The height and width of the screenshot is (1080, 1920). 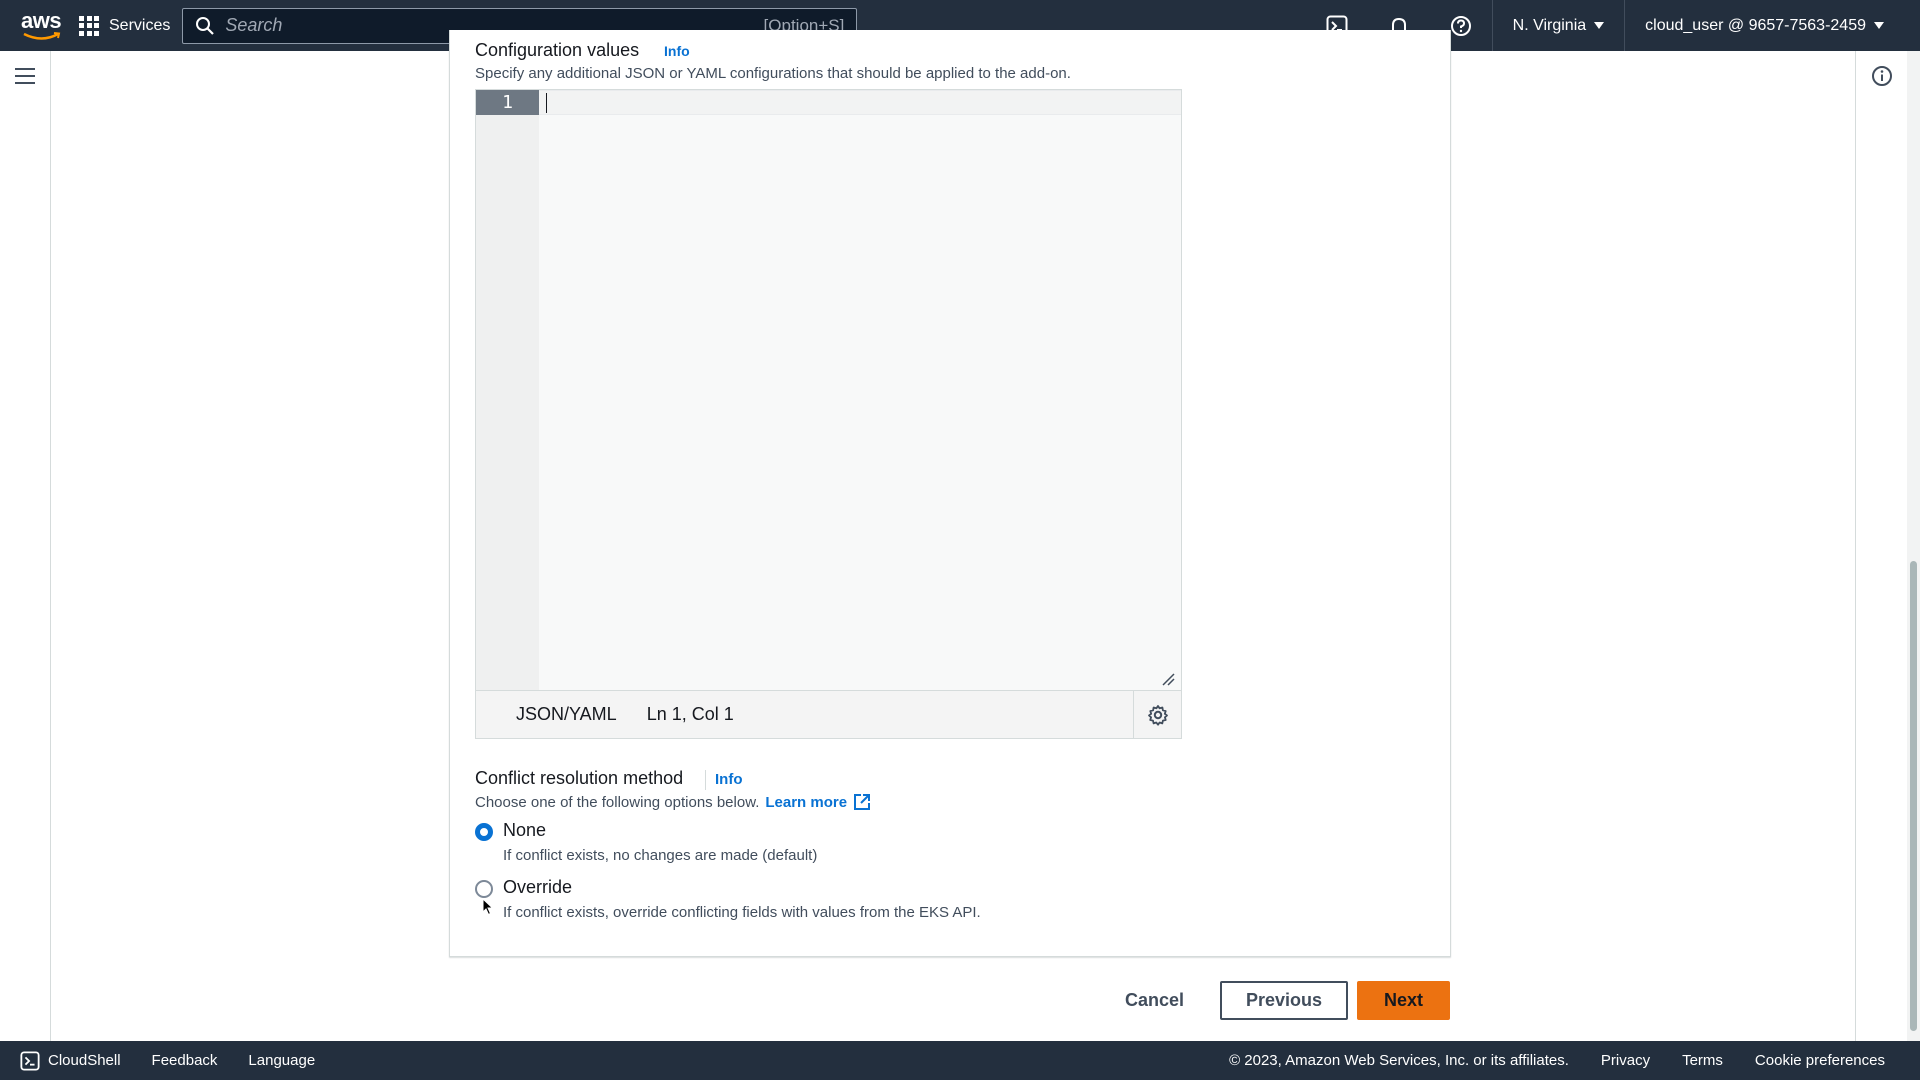 I want to click on account-menu: cloud_user @ 9657-7563-2459, so click(x=1772, y=25).